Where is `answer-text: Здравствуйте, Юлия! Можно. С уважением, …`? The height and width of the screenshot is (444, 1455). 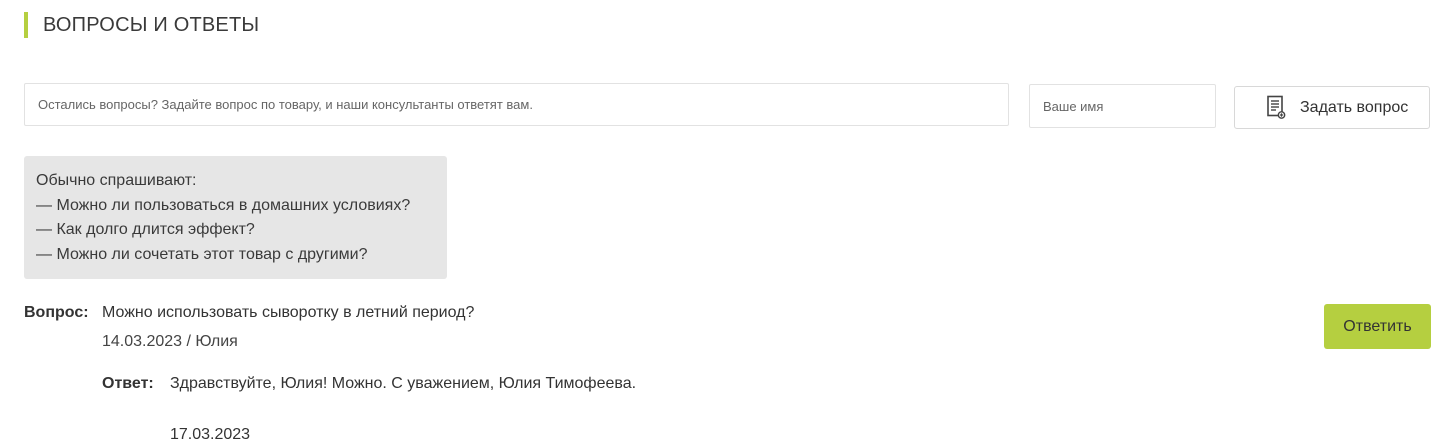 answer-text: Здравствуйте, Юлия! Можно. С уважением, … is located at coordinates (403, 383).